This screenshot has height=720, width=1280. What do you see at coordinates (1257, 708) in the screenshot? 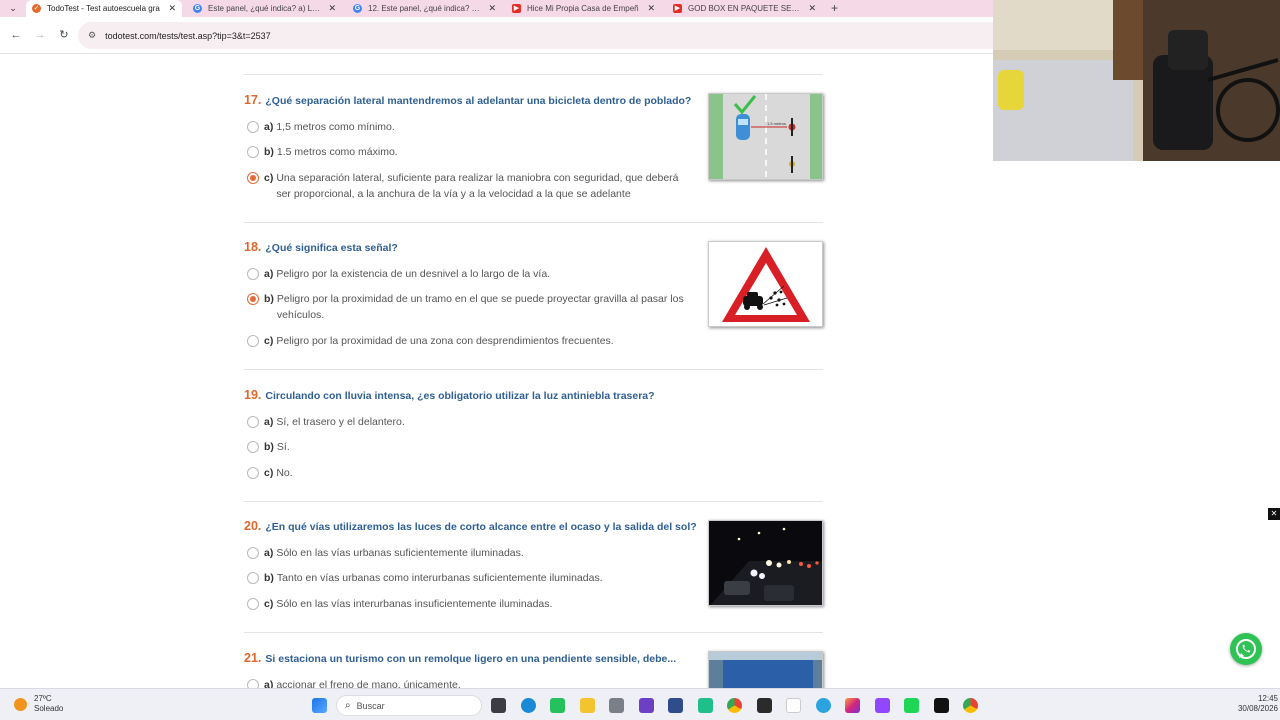
I see `clock-date: 30/08/2026` at bounding box center [1257, 708].